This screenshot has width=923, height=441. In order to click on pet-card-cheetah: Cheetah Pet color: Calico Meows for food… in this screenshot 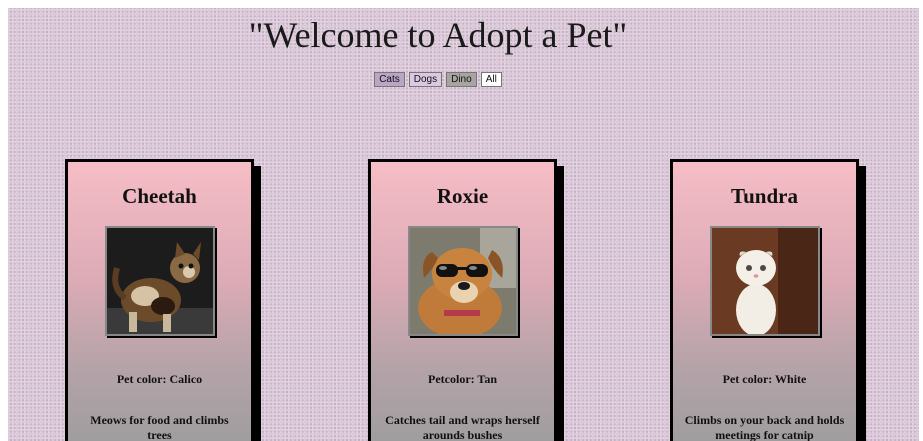, I will do `click(159, 300)`.